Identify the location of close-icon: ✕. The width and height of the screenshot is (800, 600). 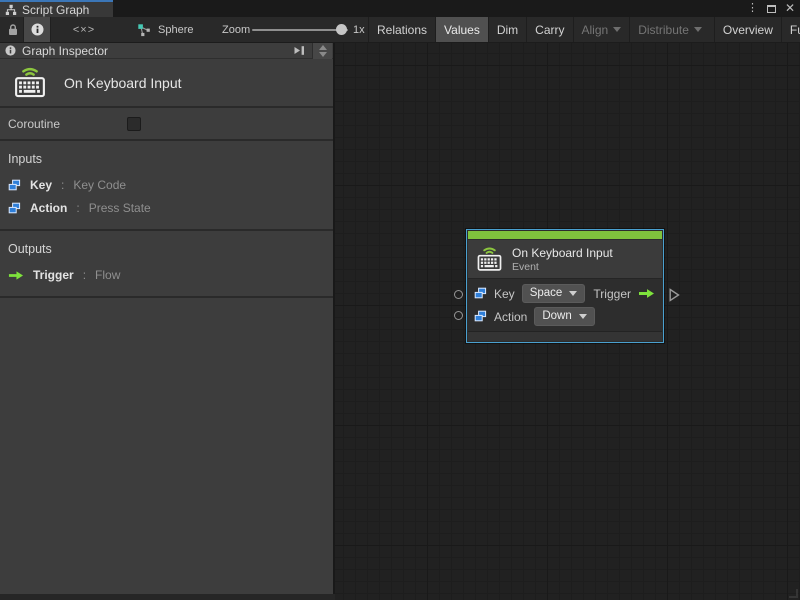
(790, 8).